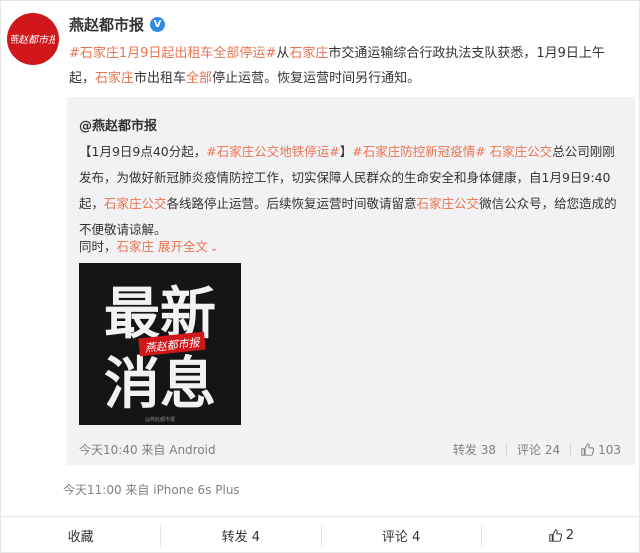 The image size is (640, 553). What do you see at coordinates (182, 490) in the screenshot?
I see `post-source: 来自 iPhone 6s Plus` at bounding box center [182, 490].